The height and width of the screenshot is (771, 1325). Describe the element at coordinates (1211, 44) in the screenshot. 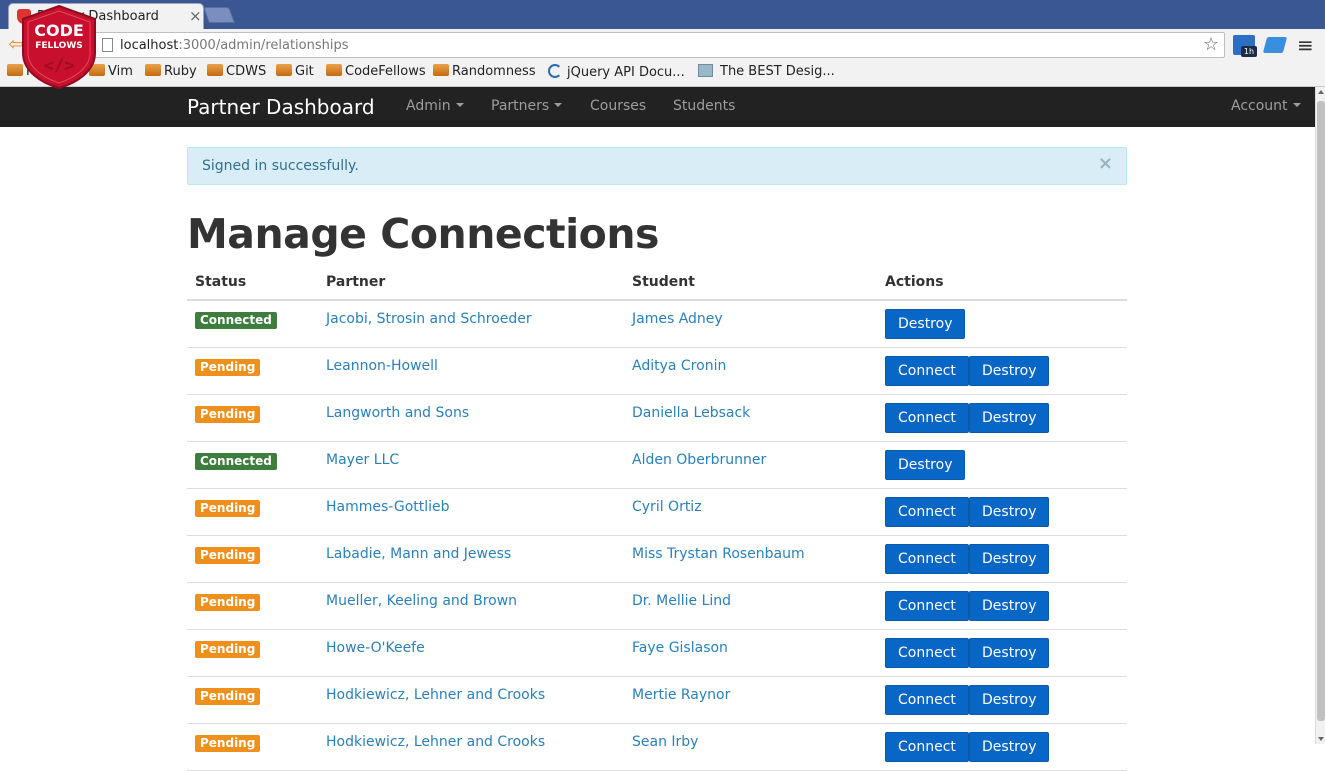

I see `bookmark-star-icon: ☆` at that location.